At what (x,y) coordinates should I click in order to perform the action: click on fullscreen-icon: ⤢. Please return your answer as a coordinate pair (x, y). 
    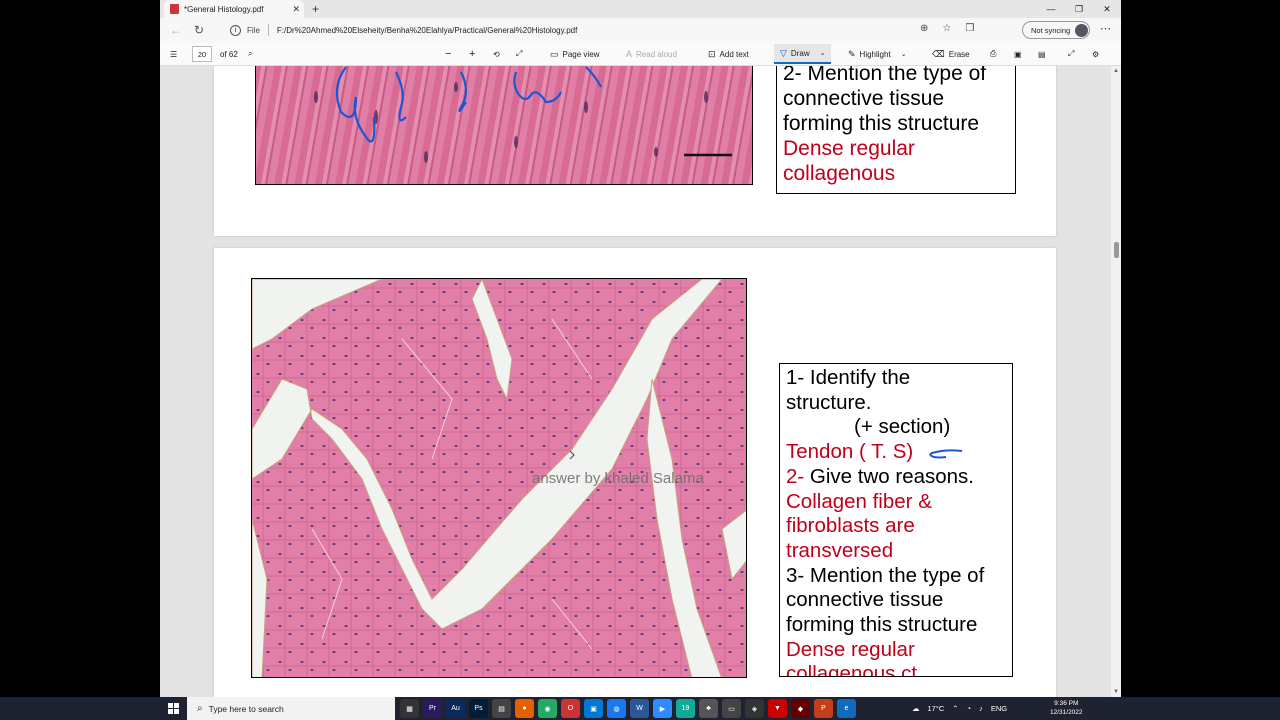
    Looking at the image, I should click on (1071, 54).